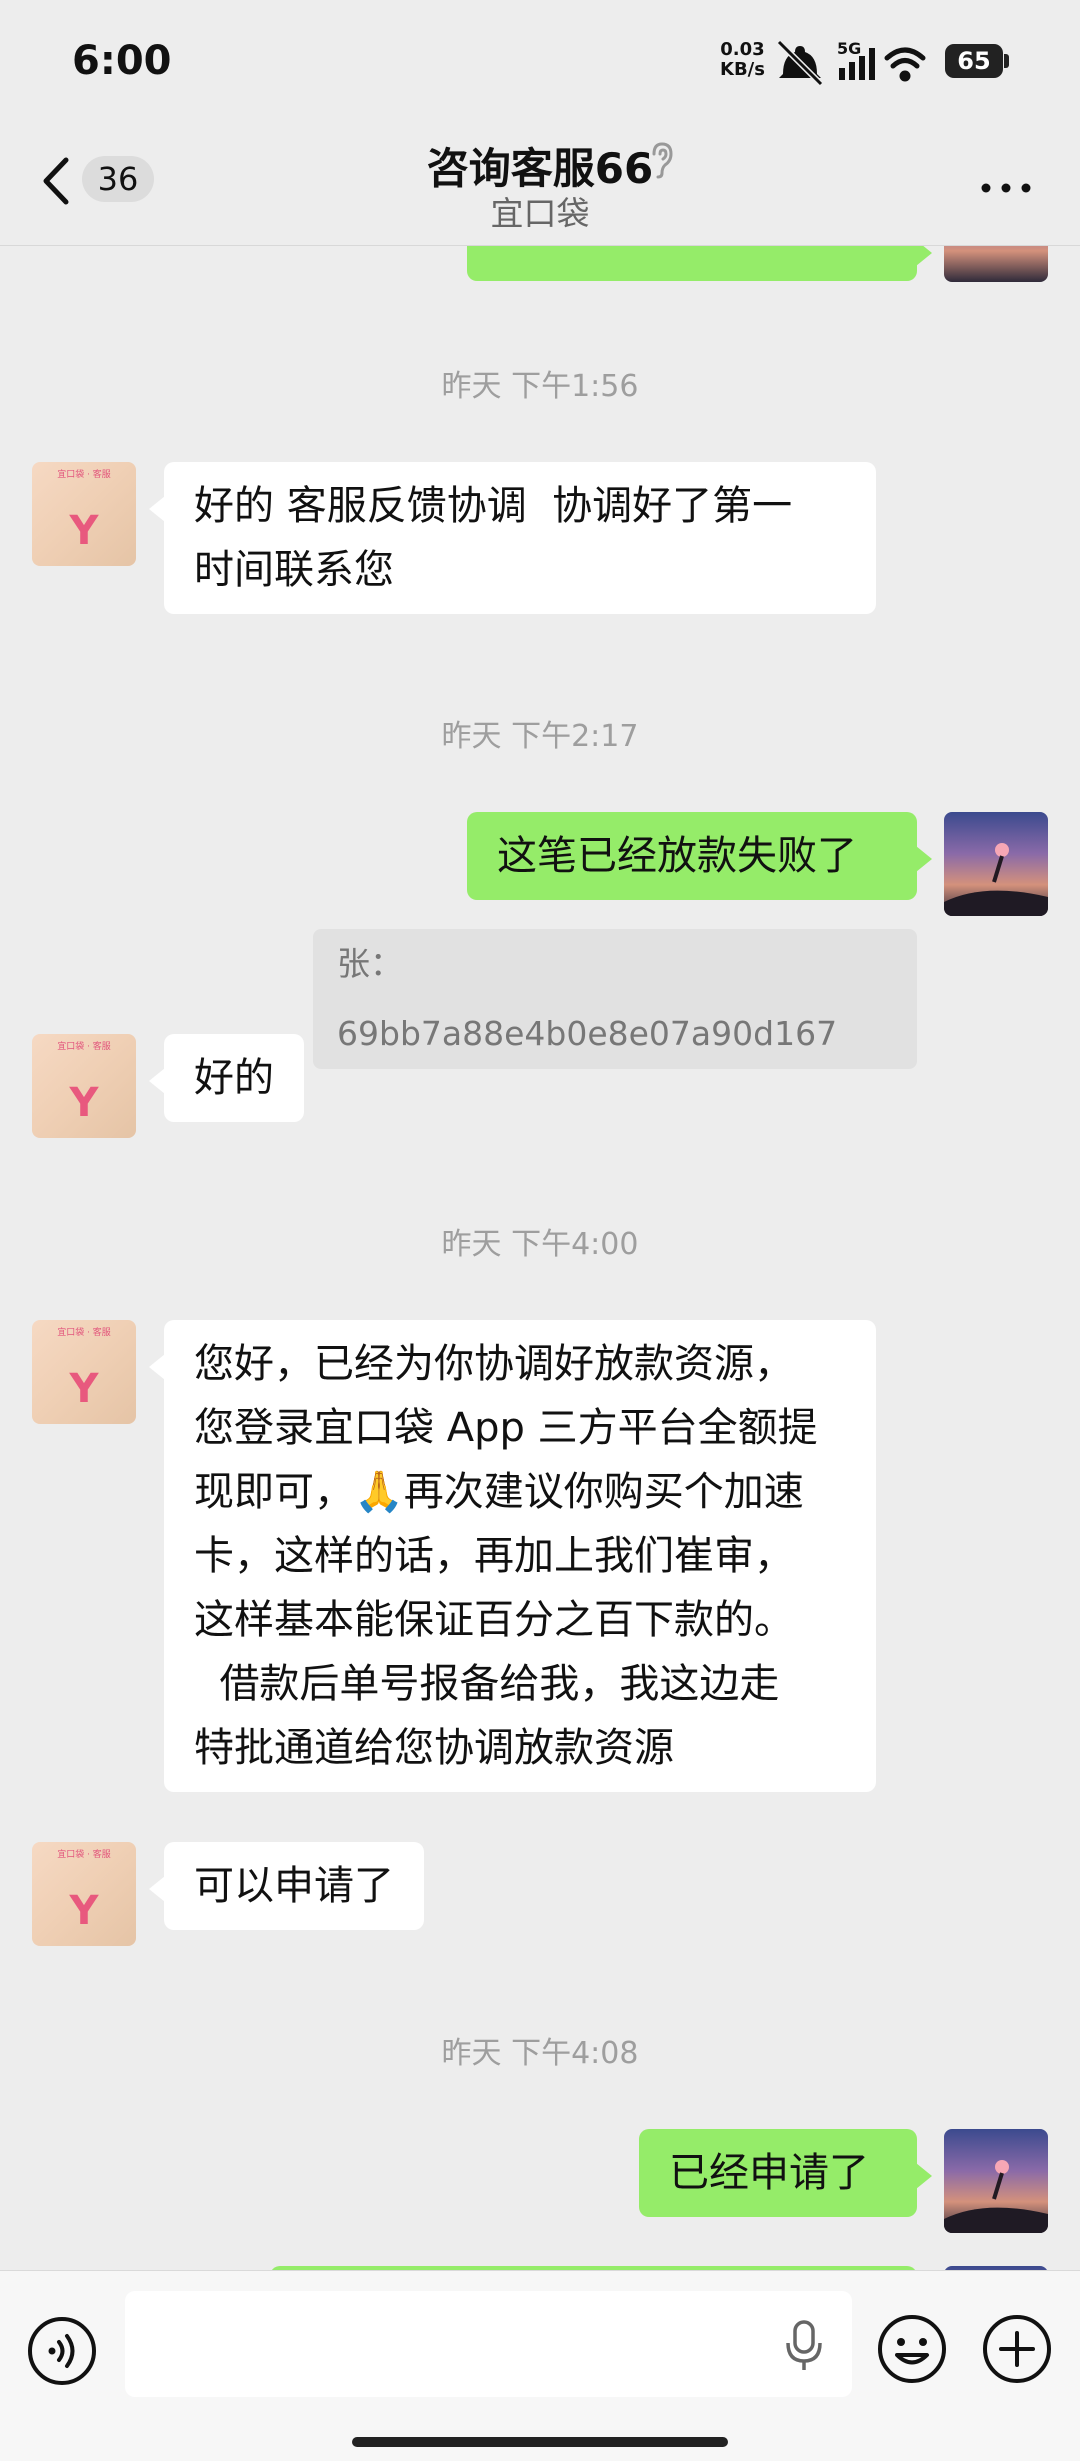 Image resolution: width=1080 pixels, height=2461 pixels. What do you see at coordinates (540, 386) in the screenshot?
I see `timestamp: 昨天 下午1:56` at bounding box center [540, 386].